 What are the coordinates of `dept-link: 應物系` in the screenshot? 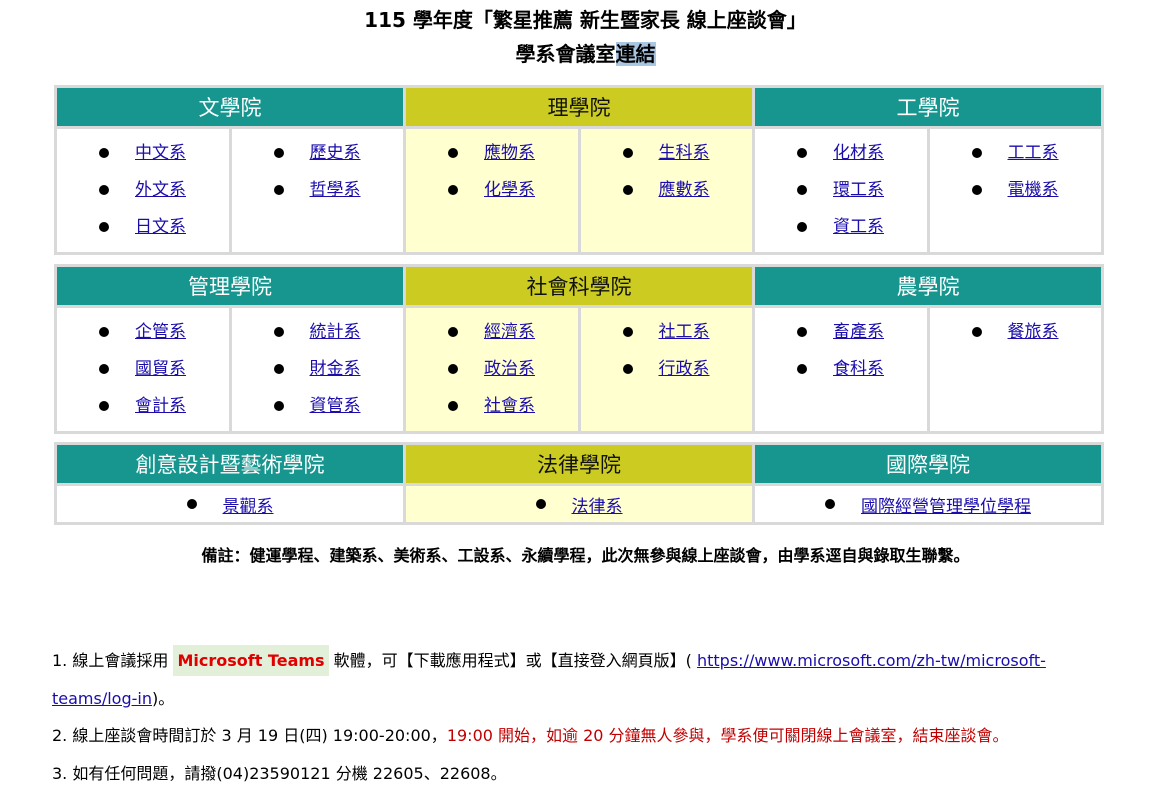 It's located at (509, 153).